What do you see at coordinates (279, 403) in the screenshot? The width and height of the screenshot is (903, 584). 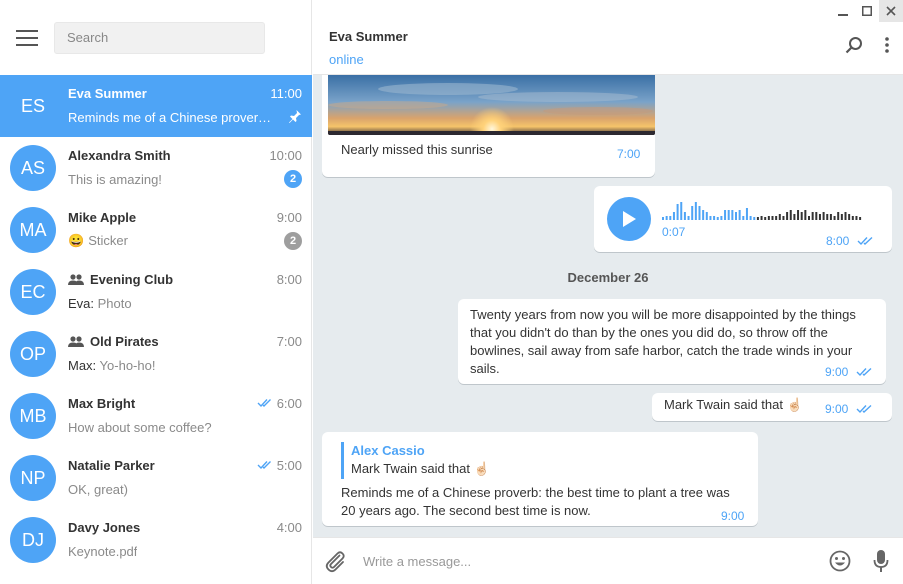 I see `chat-time: 6:00` at bounding box center [279, 403].